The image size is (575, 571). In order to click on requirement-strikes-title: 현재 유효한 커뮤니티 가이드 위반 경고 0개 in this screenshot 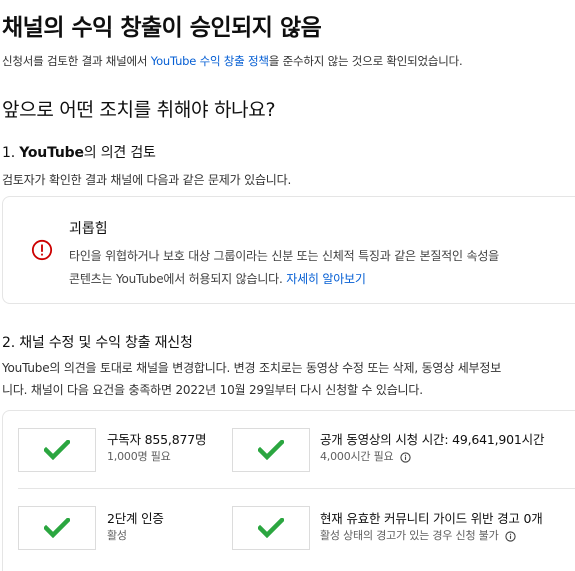, I will do `click(431, 518)`.